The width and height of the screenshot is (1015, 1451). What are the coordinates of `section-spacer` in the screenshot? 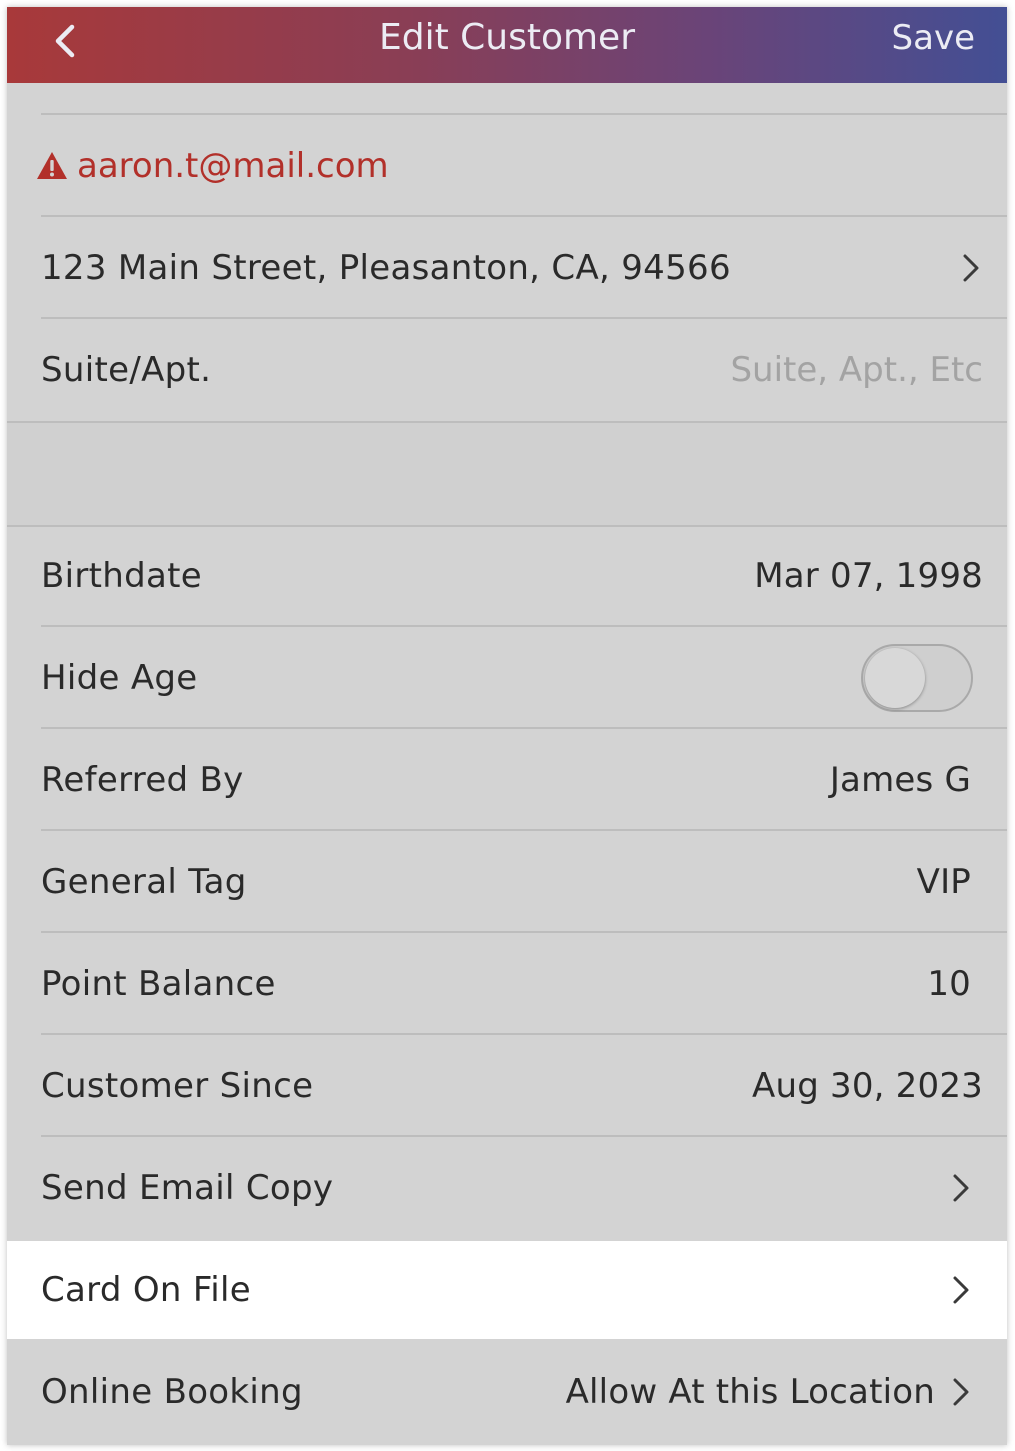 It's located at (507, 474).